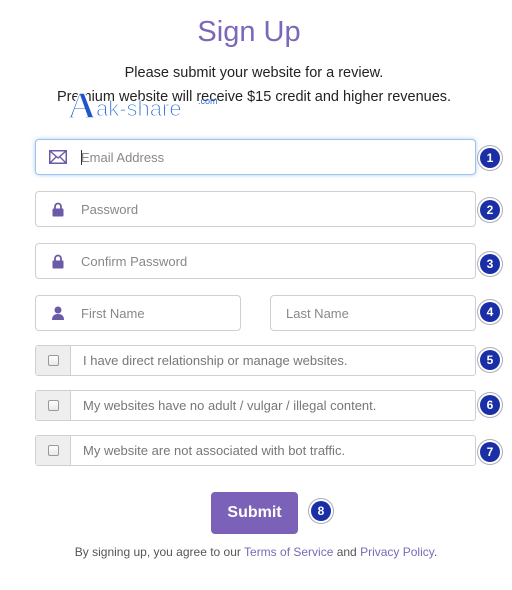 Image resolution: width=512 pixels, height=590 pixels. What do you see at coordinates (255, 157) in the screenshot?
I see `email-field: Email Address` at bounding box center [255, 157].